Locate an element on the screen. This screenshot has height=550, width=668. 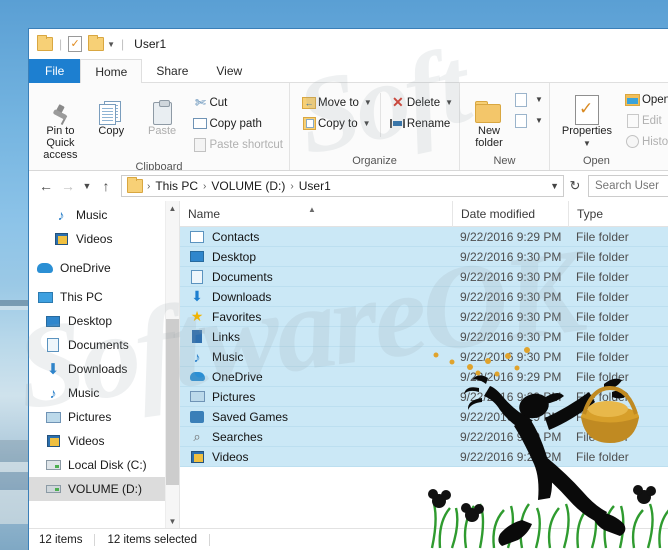
edit-button: Edit is located at coordinates (646, 120).